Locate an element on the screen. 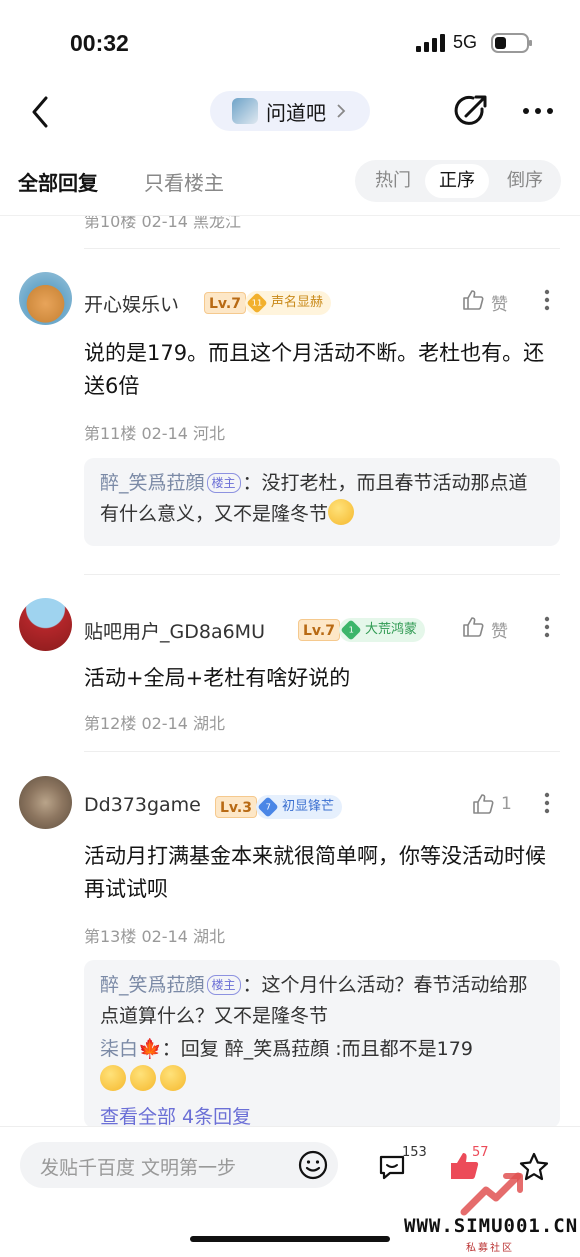 The width and height of the screenshot is (580, 1257). username: 开心娱乐い is located at coordinates (131, 303).